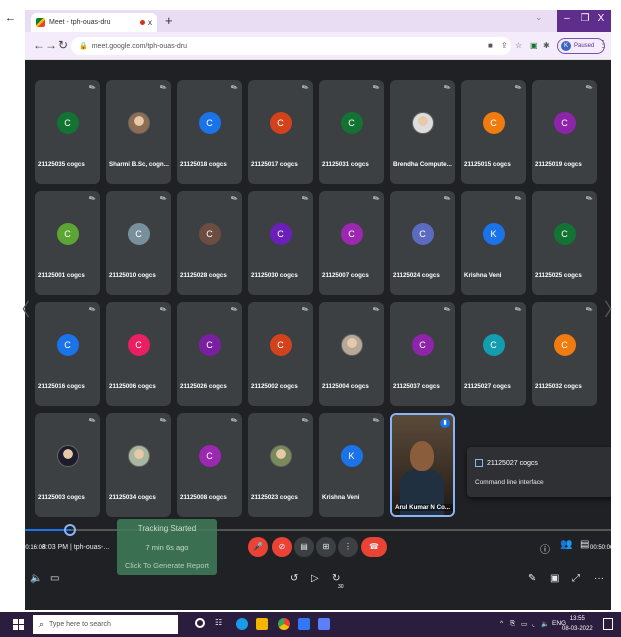 Image resolution: width=621 pixels, height=637 pixels. Describe the element at coordinates (318, 530) in the screenshot. I see `seek-bar` at that location.